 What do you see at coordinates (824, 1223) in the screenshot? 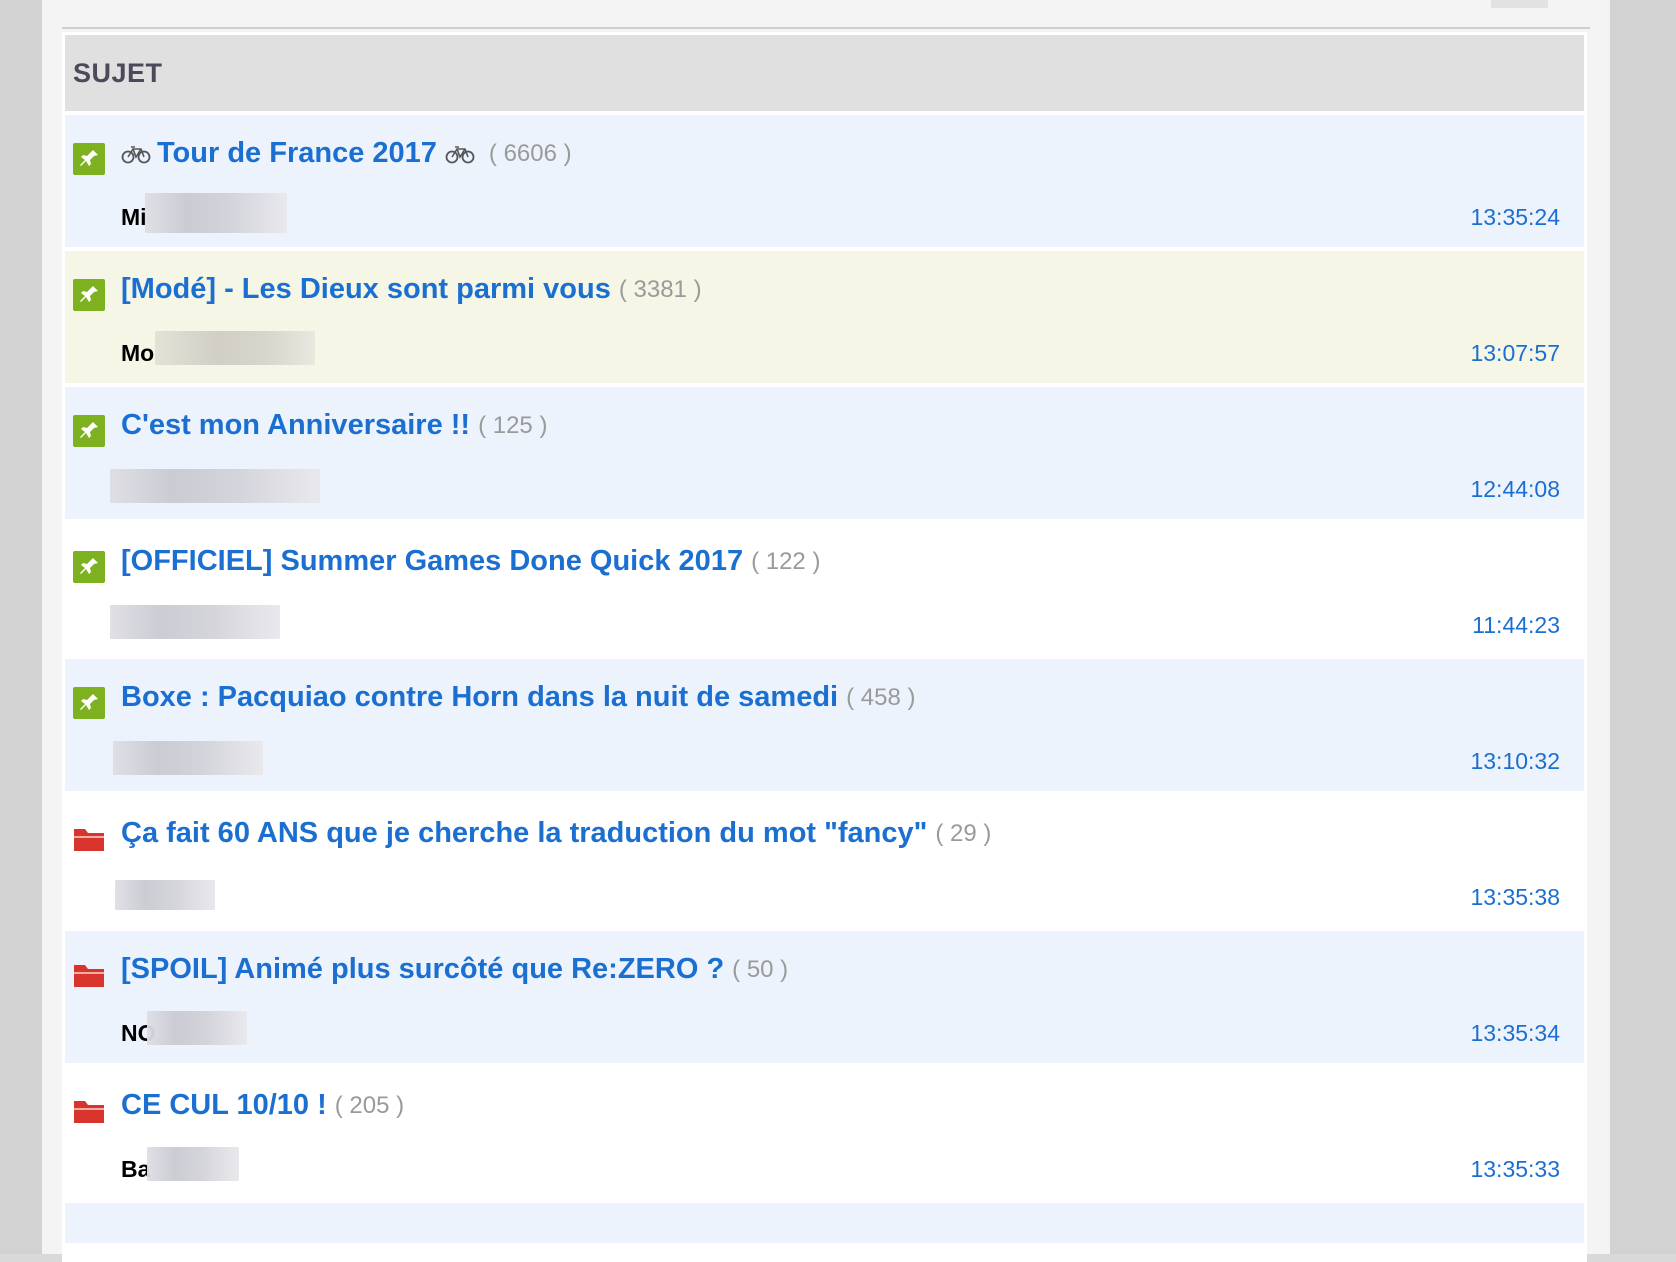
I see `topic-row-partial` at bounding box center [824, 1223].